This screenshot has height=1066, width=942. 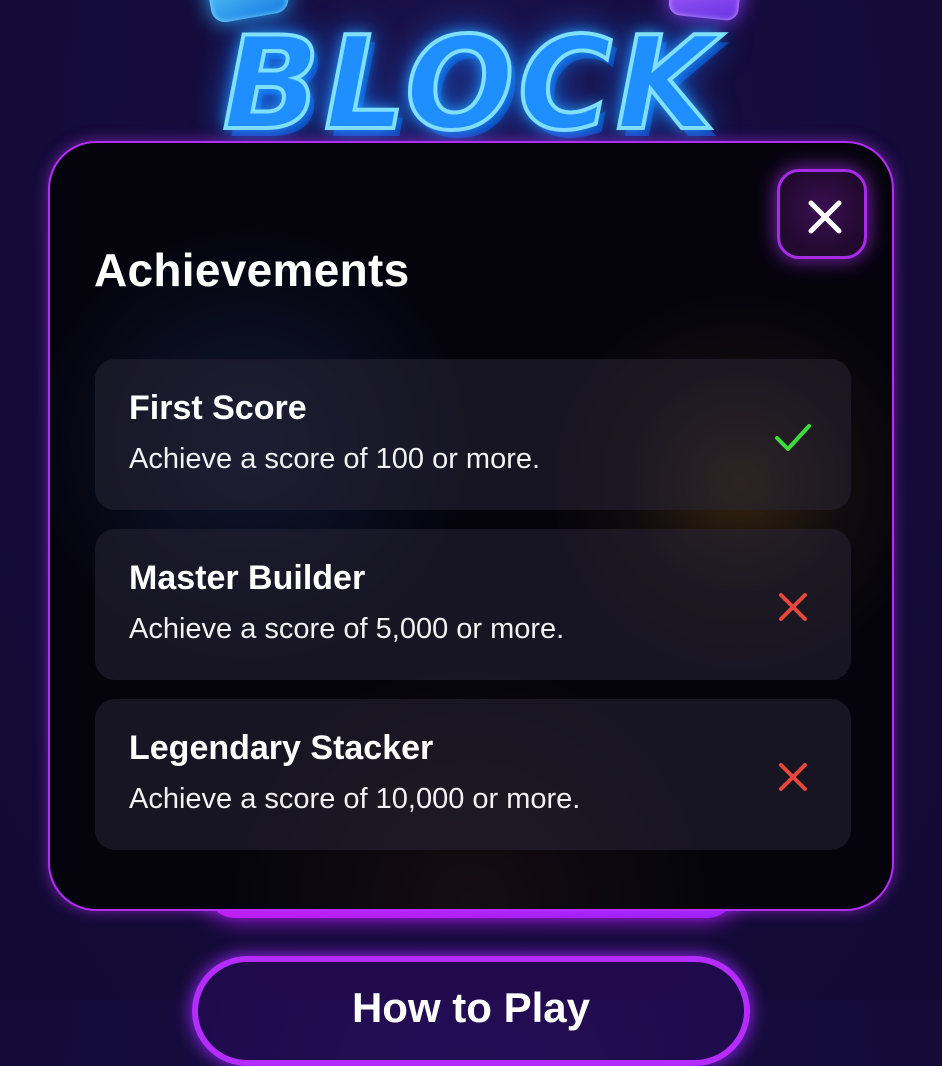 I want to click on check-icon, so click(x=793, y=437).